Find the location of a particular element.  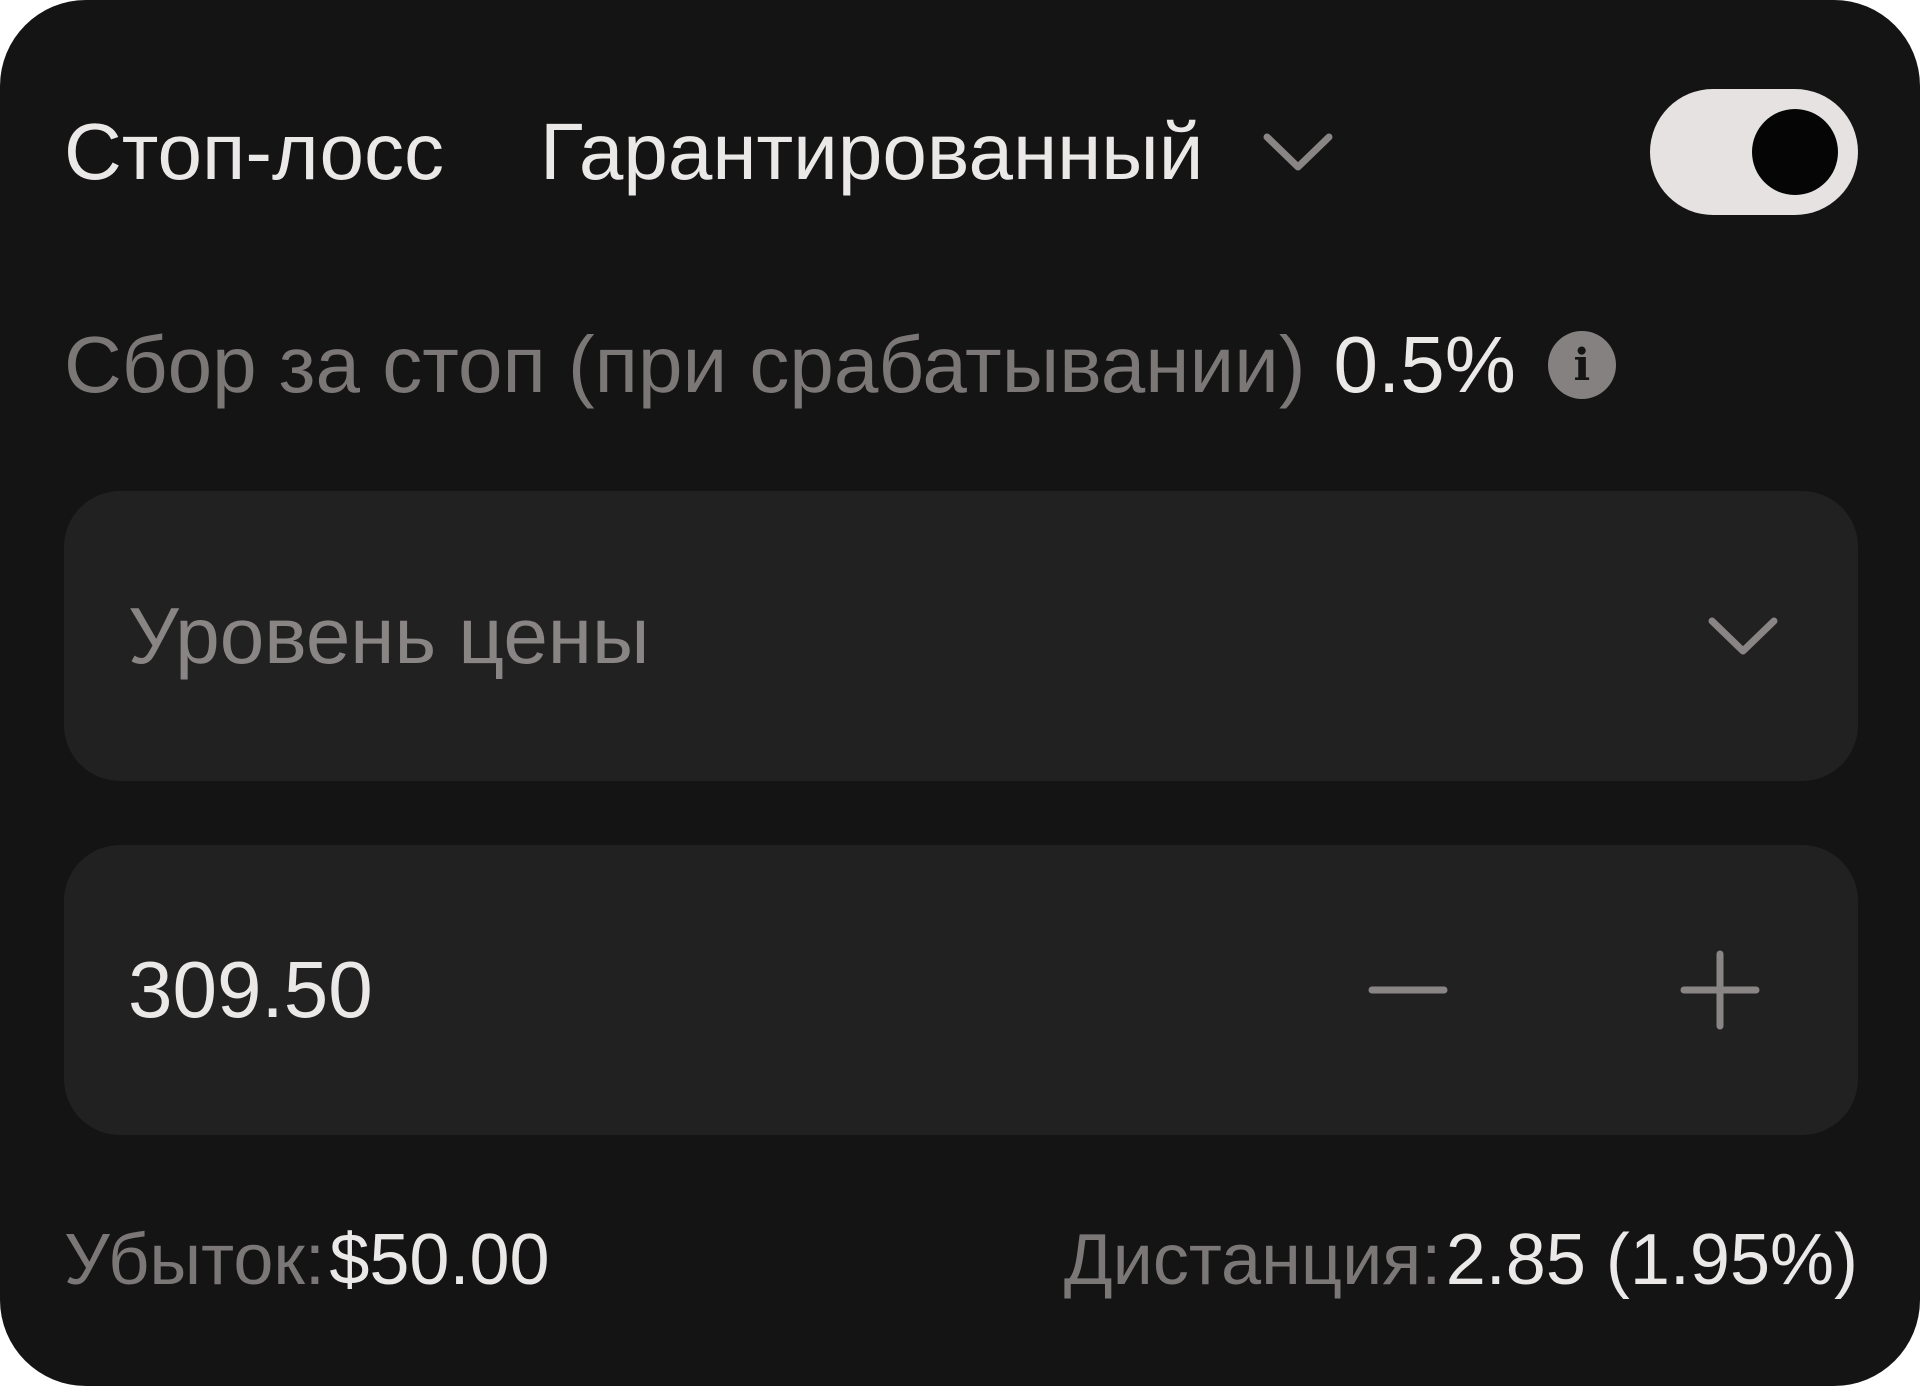

price-level-label: Уровень цены is located at coordinates (389, 635).